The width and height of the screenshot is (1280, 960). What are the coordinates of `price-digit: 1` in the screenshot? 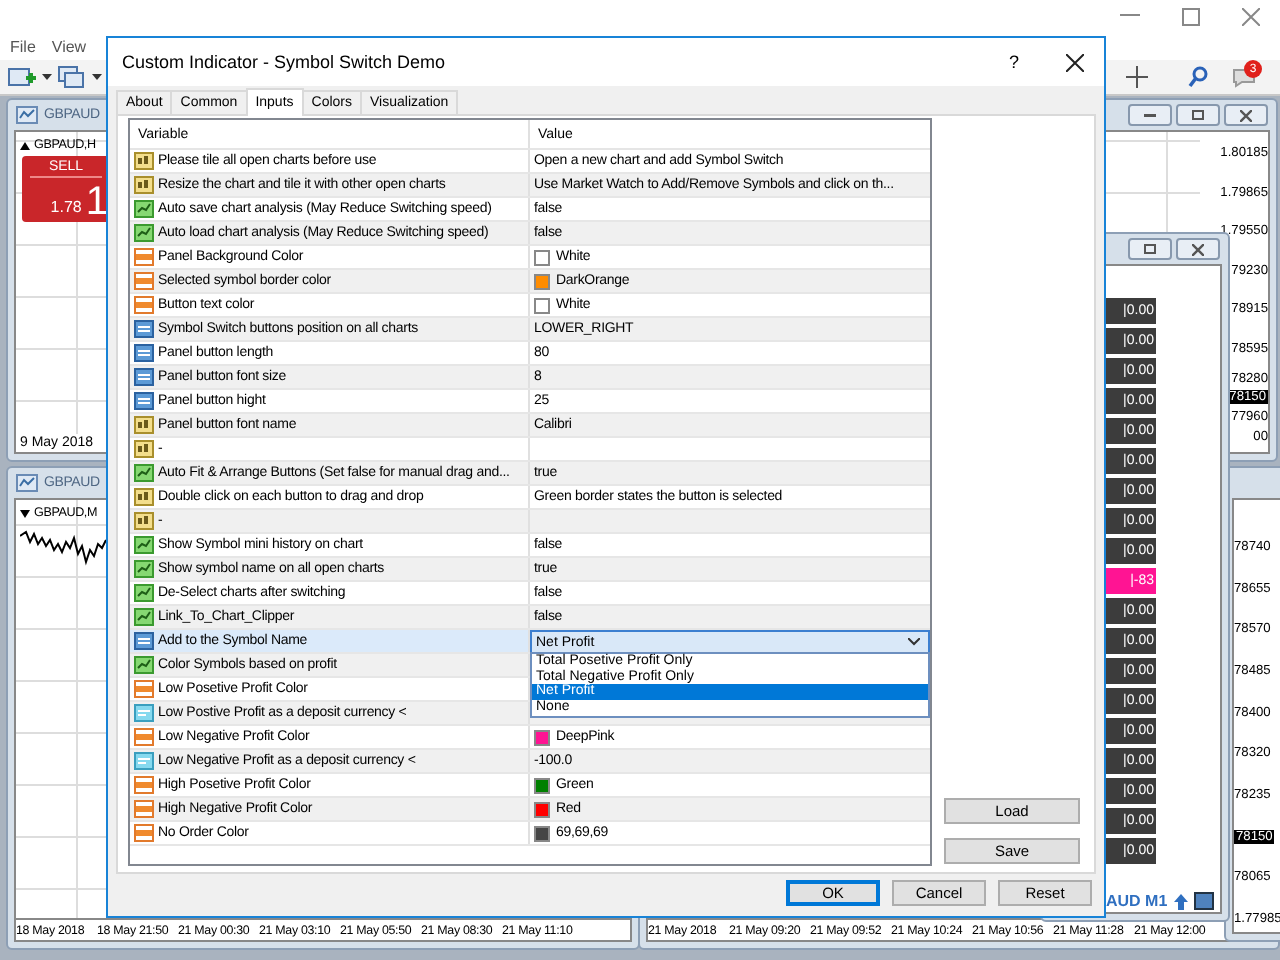 It's located at (96, 202).